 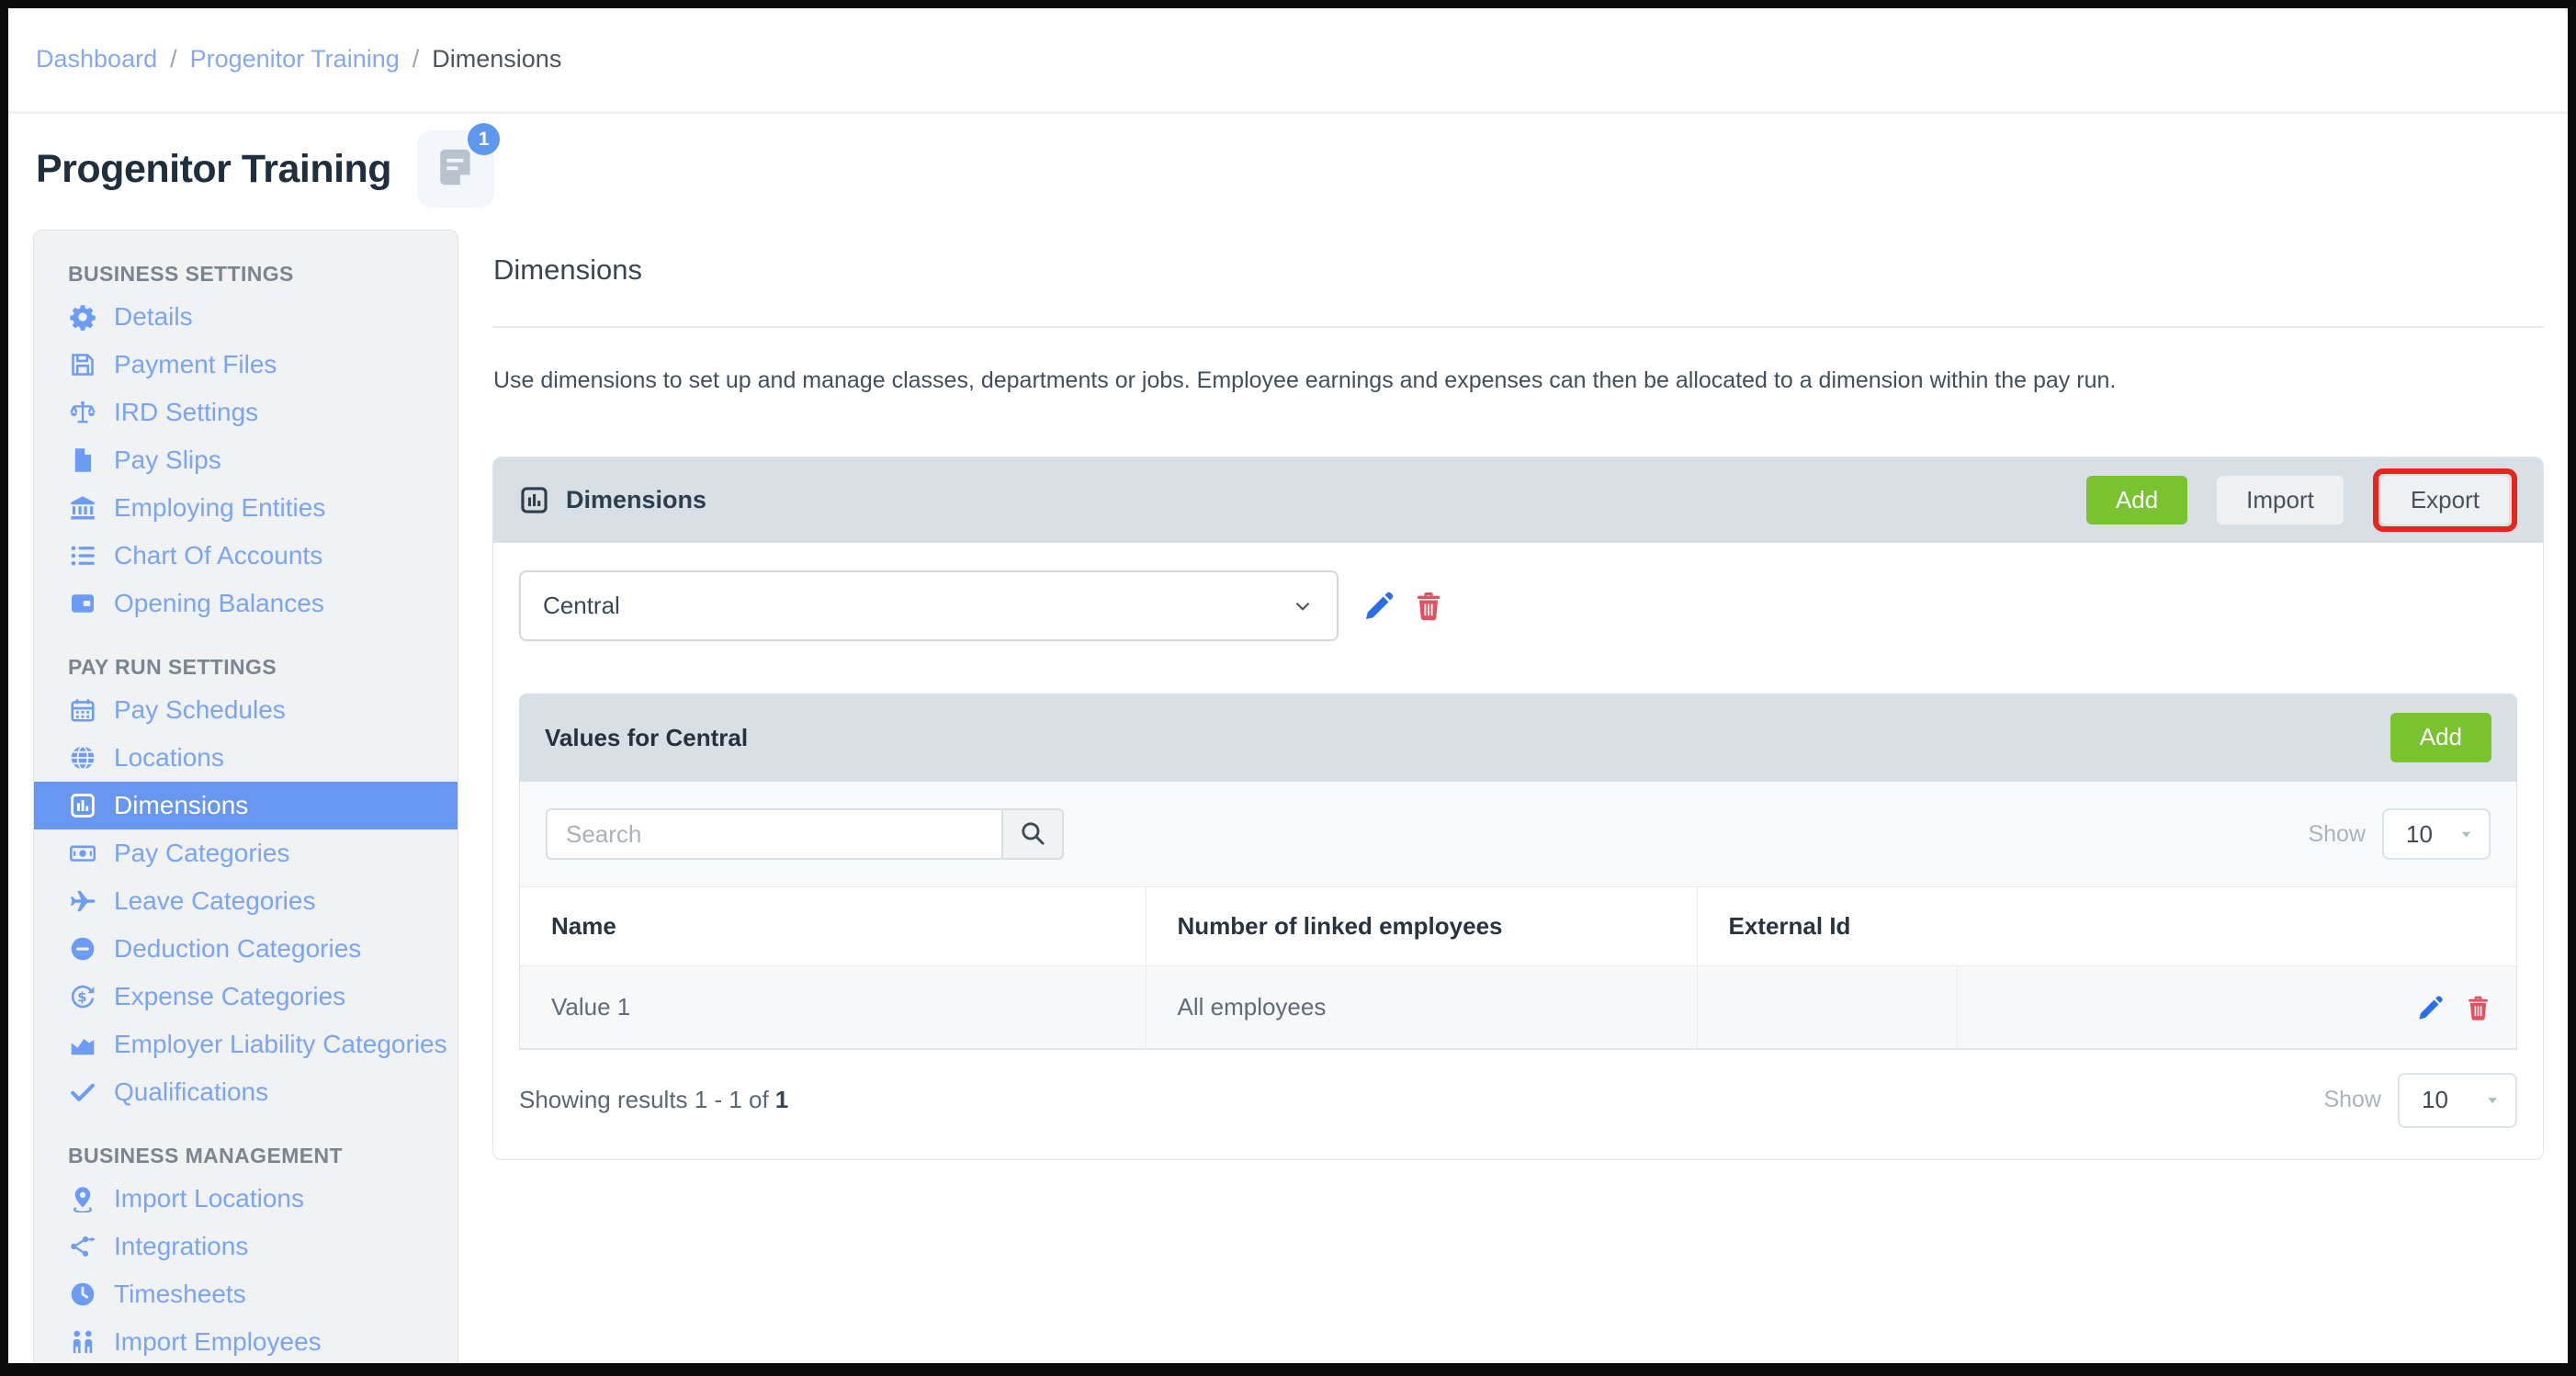 What do you see at coordinates (202, 853) in the screenshot?
I see `sidebar-item-label: Pay Categories` at bounding box center [202, 853].